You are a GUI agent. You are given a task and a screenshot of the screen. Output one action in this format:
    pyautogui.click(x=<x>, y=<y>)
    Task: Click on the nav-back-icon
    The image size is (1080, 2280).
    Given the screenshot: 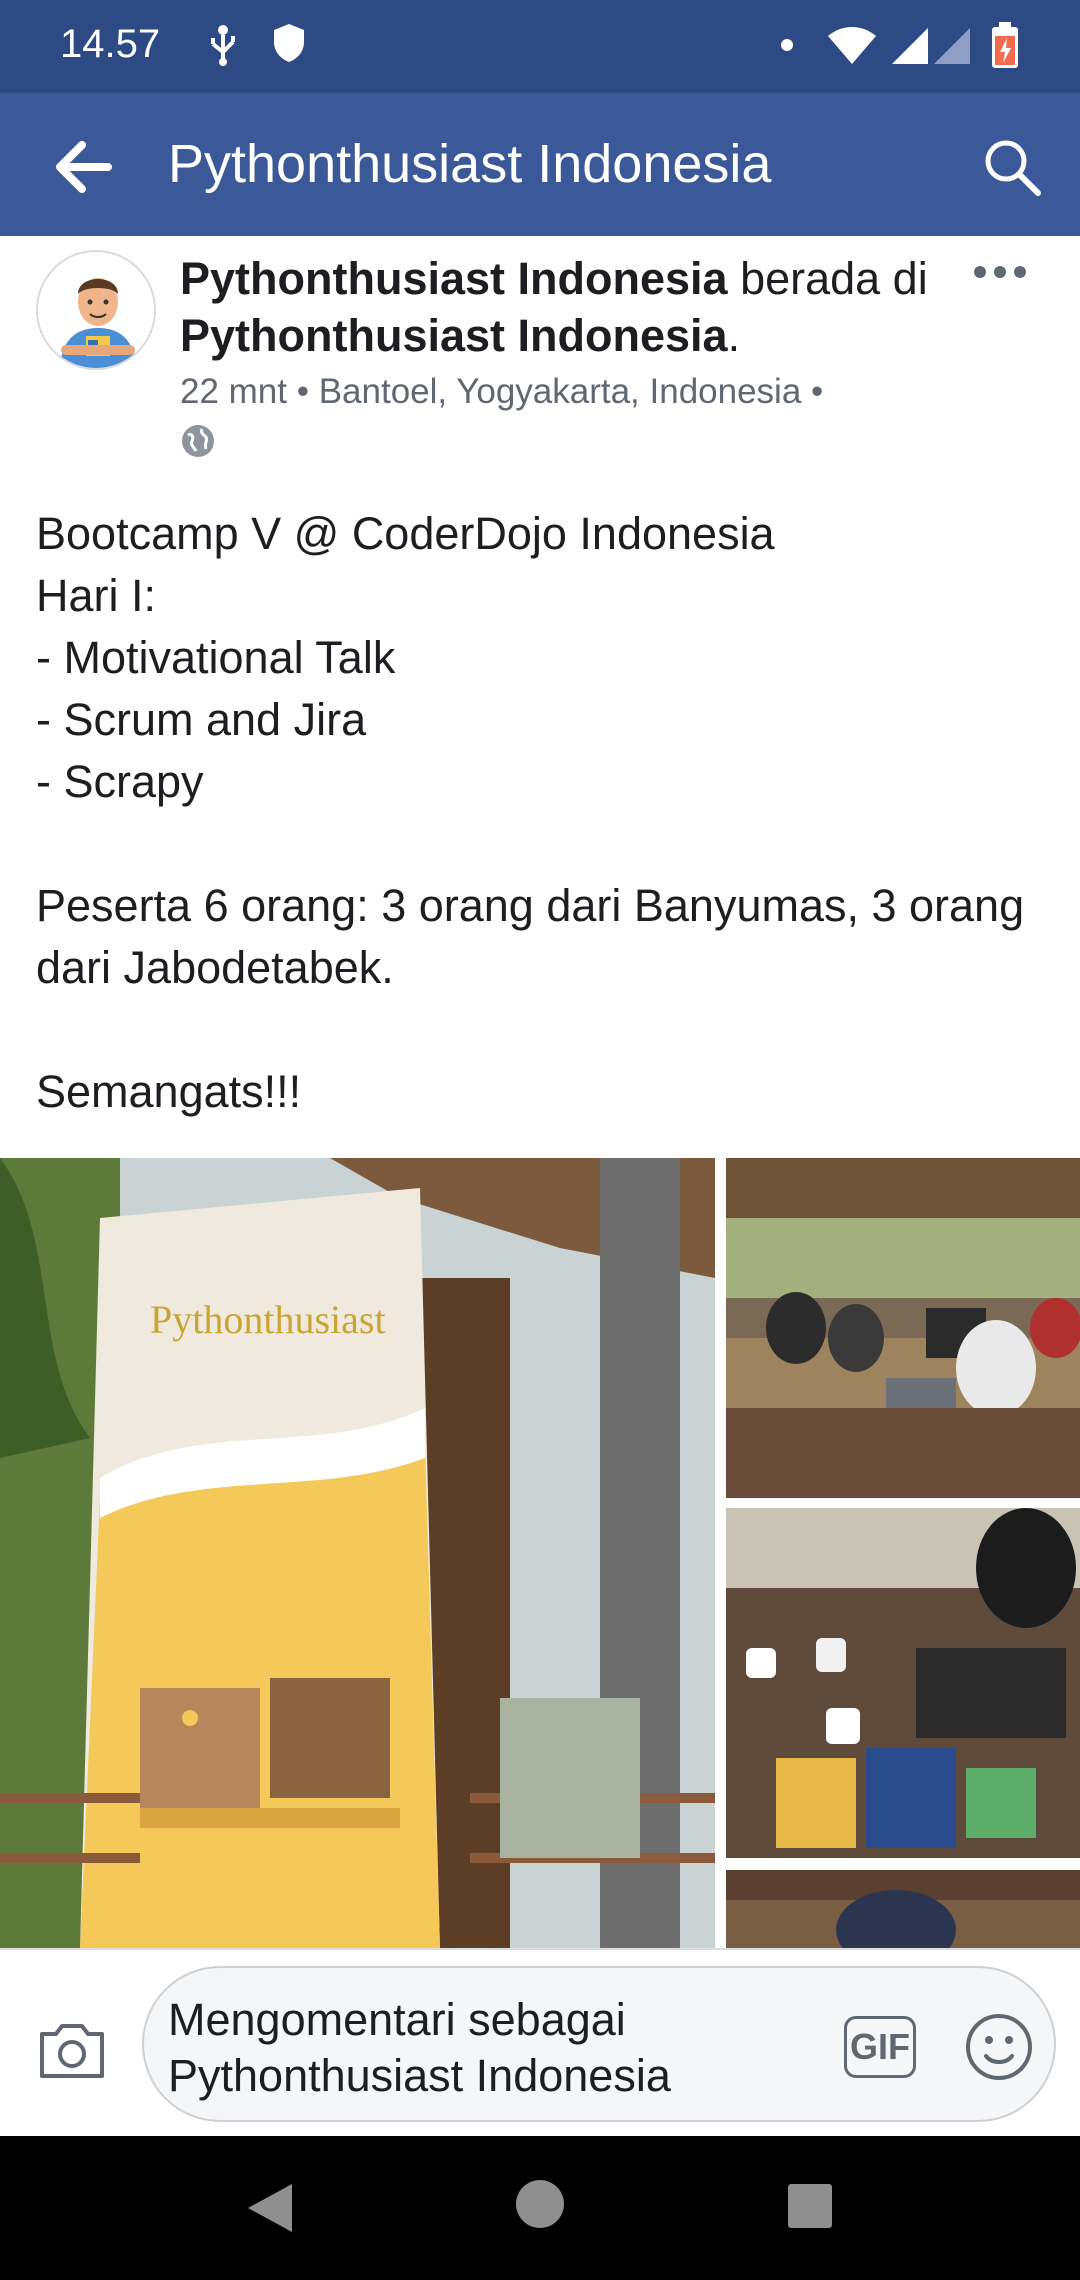 What is the action you would take?
    pyautogui.click(x=270, y=2208)
    